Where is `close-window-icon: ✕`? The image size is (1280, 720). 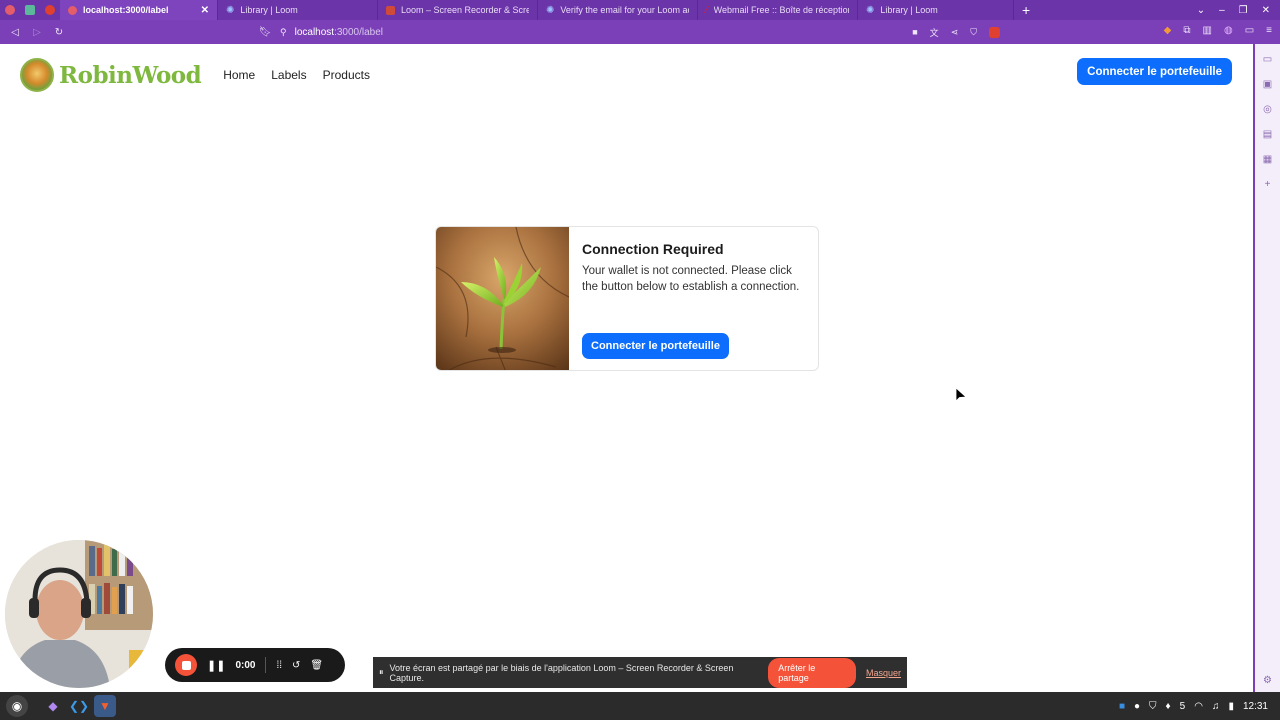 close-window-icon: ✕ is located at coordinates (1266, 10).